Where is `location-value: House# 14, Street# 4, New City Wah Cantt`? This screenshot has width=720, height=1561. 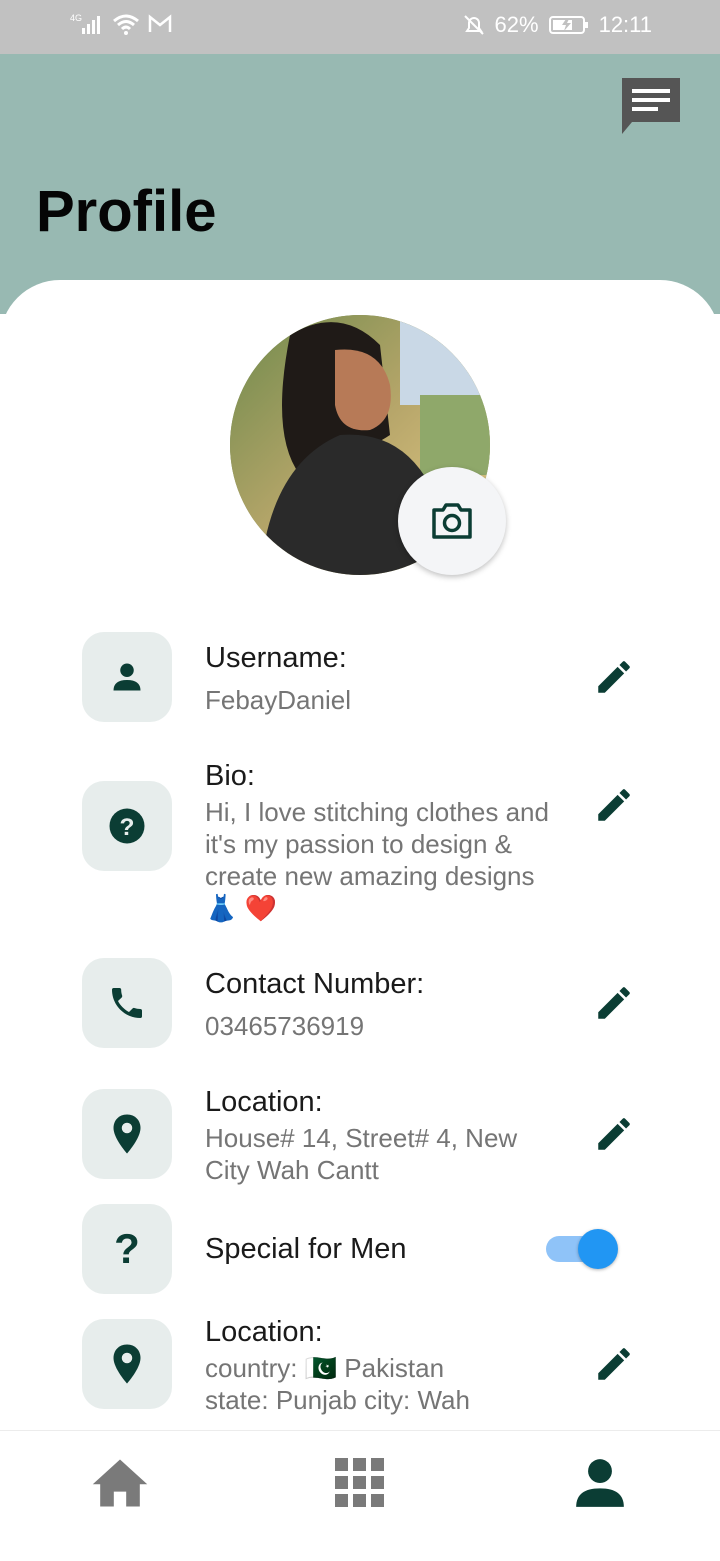 location-value: House# 14, Street# 4, New City Wah Cantt is located at coordinates (361, 1154).